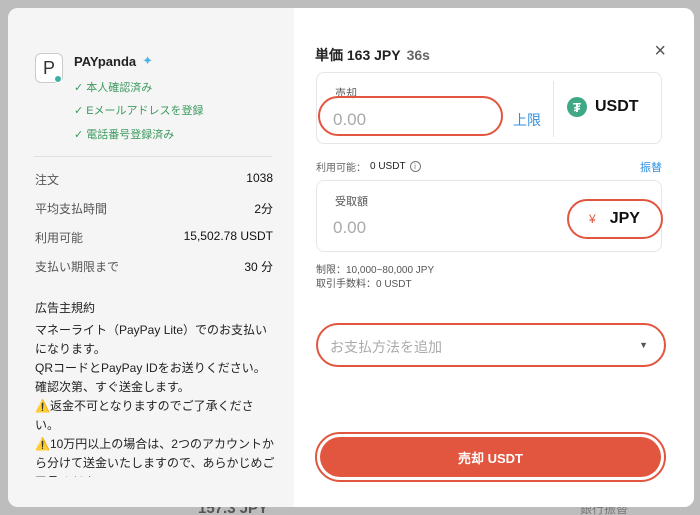  I want to click on coin-label: USDT, so click(617, 106).